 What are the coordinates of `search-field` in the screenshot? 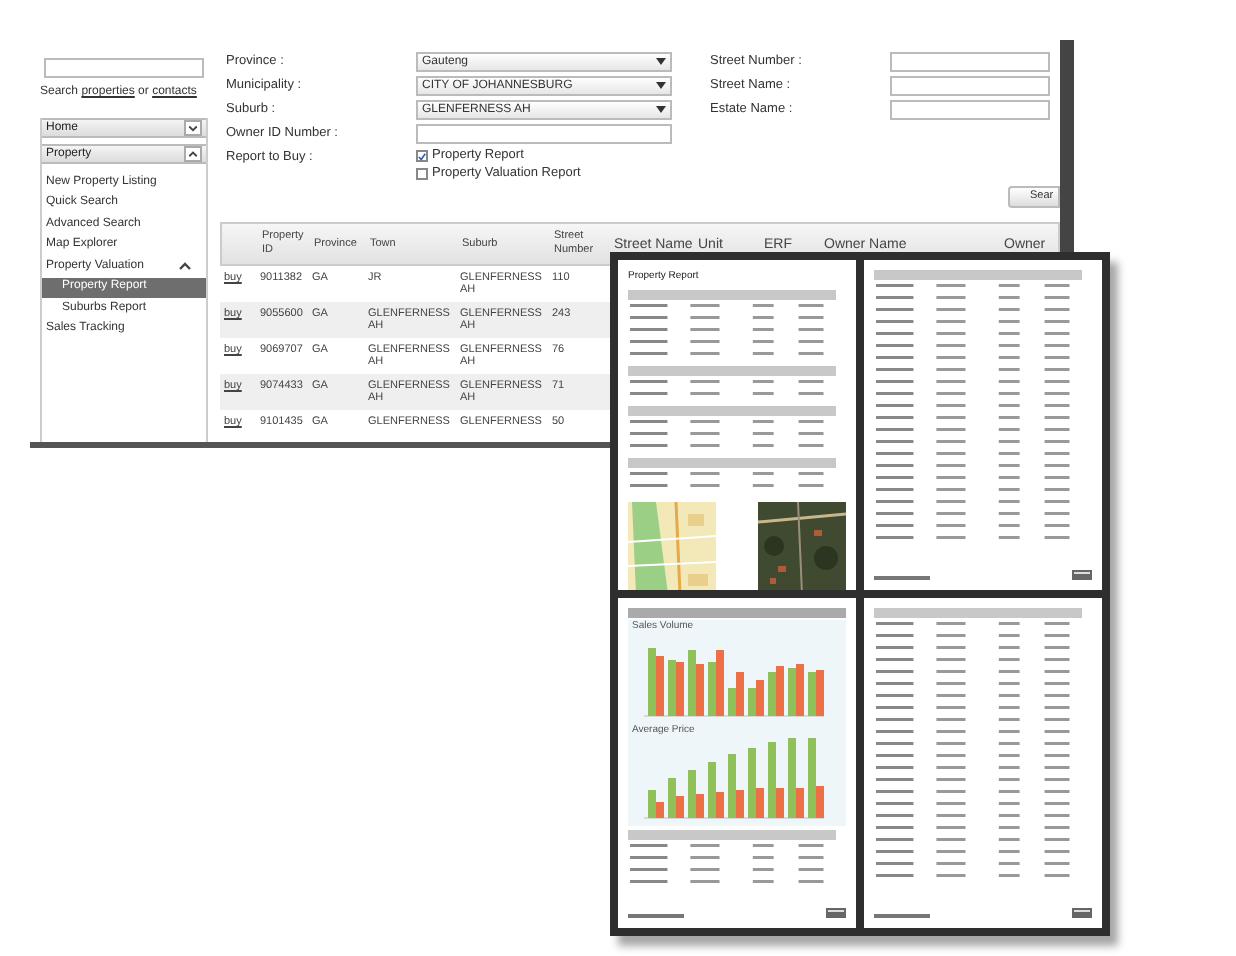 It's located at (124, 68).